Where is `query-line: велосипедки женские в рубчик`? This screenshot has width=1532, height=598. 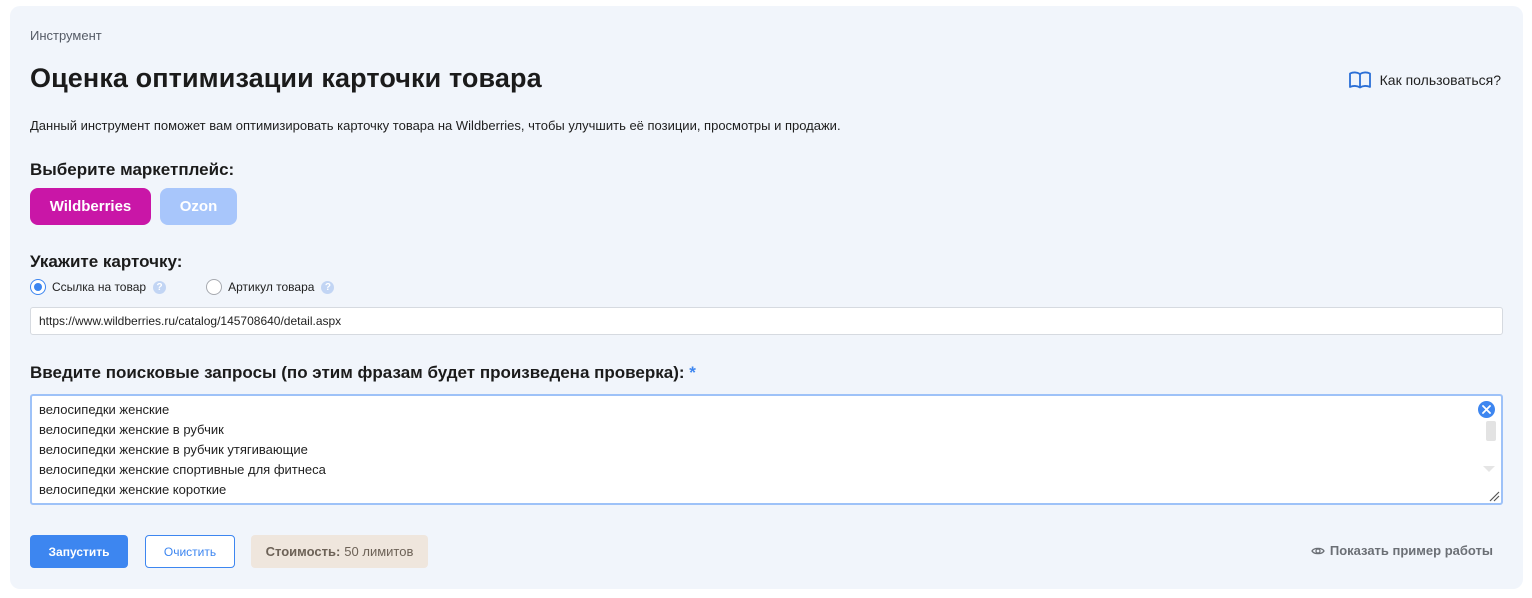
query-line: велосипедки женские в рубчик is located at coordinates (131, 429).